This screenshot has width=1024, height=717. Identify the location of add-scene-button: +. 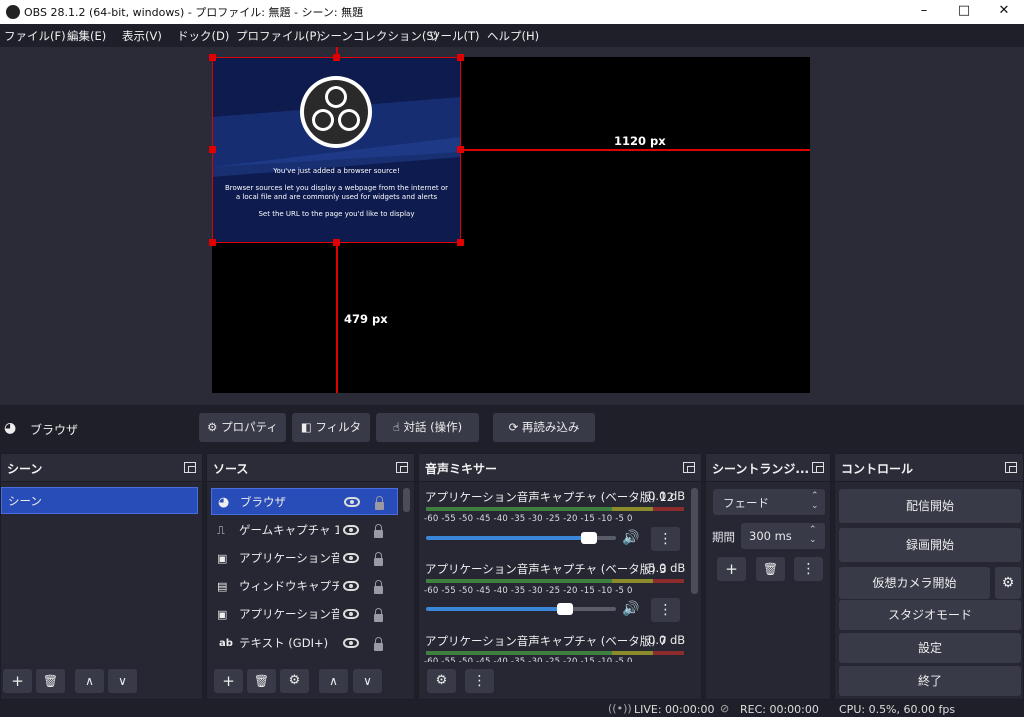
(17, 681).